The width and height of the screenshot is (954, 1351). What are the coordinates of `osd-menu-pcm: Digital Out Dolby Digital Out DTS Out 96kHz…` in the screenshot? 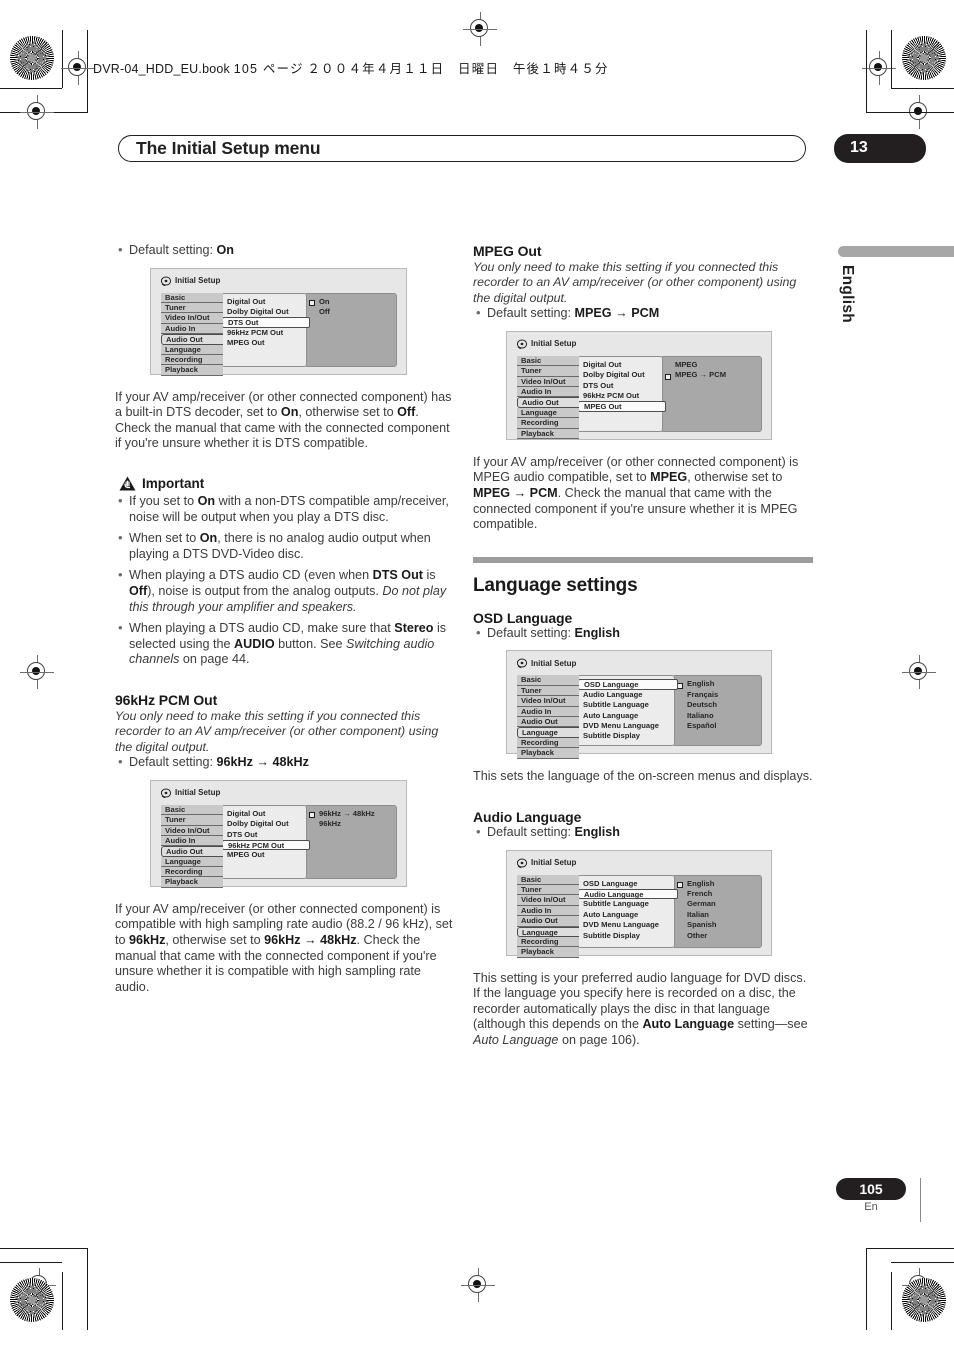 It's located at (265, 841).